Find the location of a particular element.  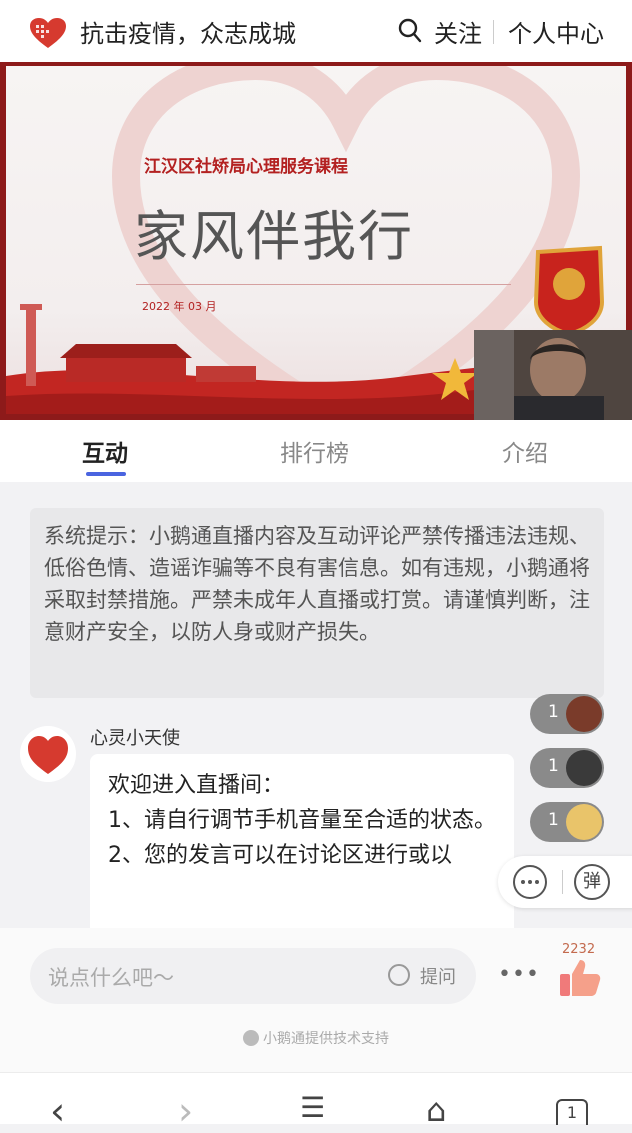

xiaoetong-logo-icon is located at coordinates (251, 1038).